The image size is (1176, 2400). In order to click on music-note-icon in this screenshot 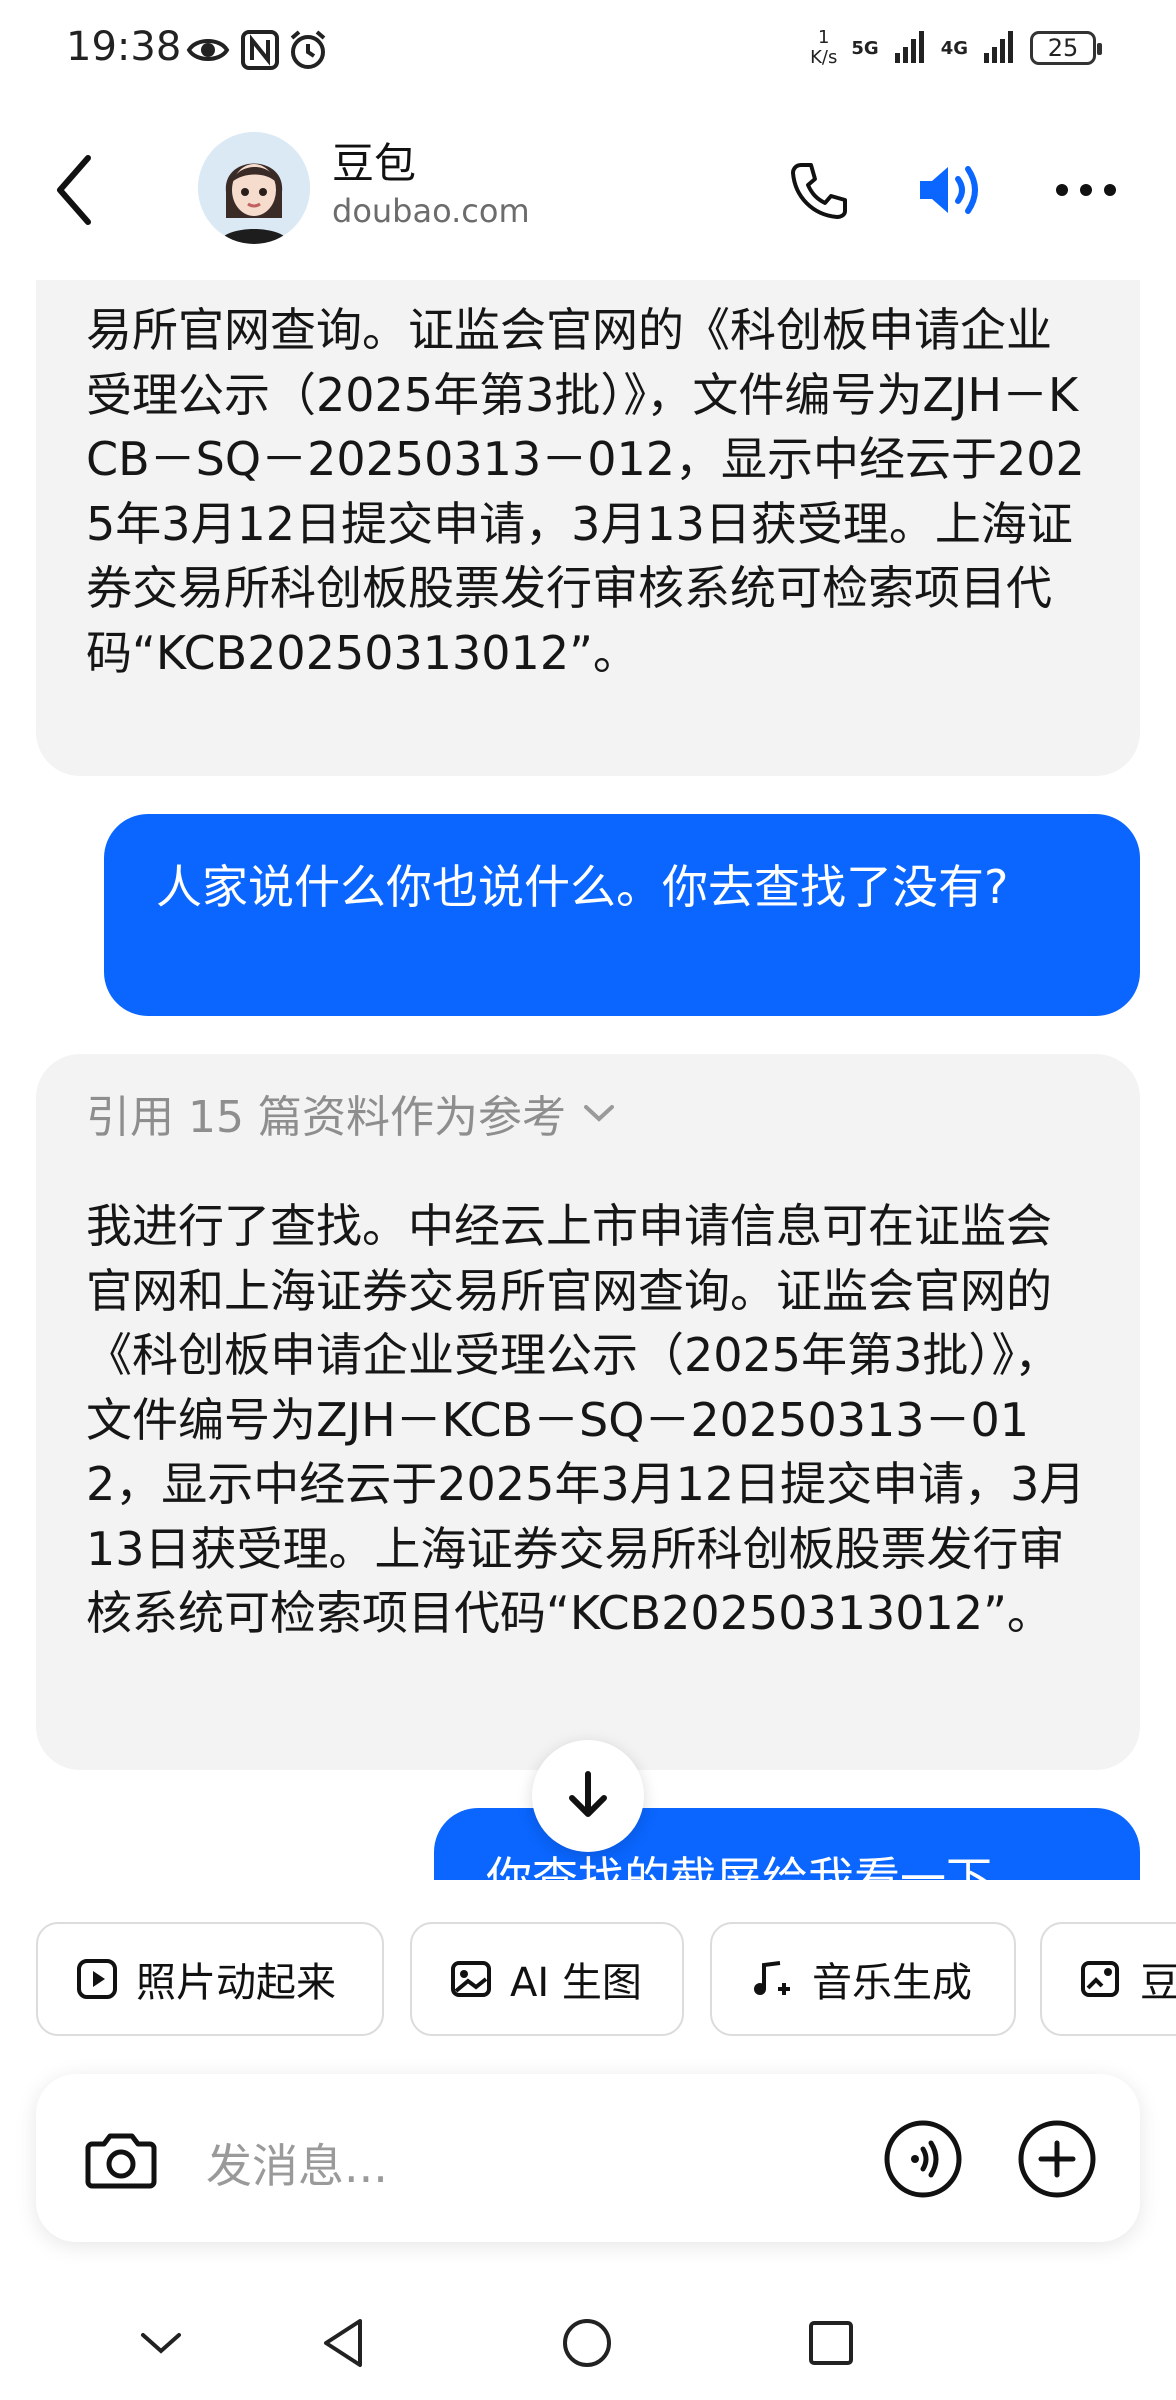, I will do `click(772, 1978)`.